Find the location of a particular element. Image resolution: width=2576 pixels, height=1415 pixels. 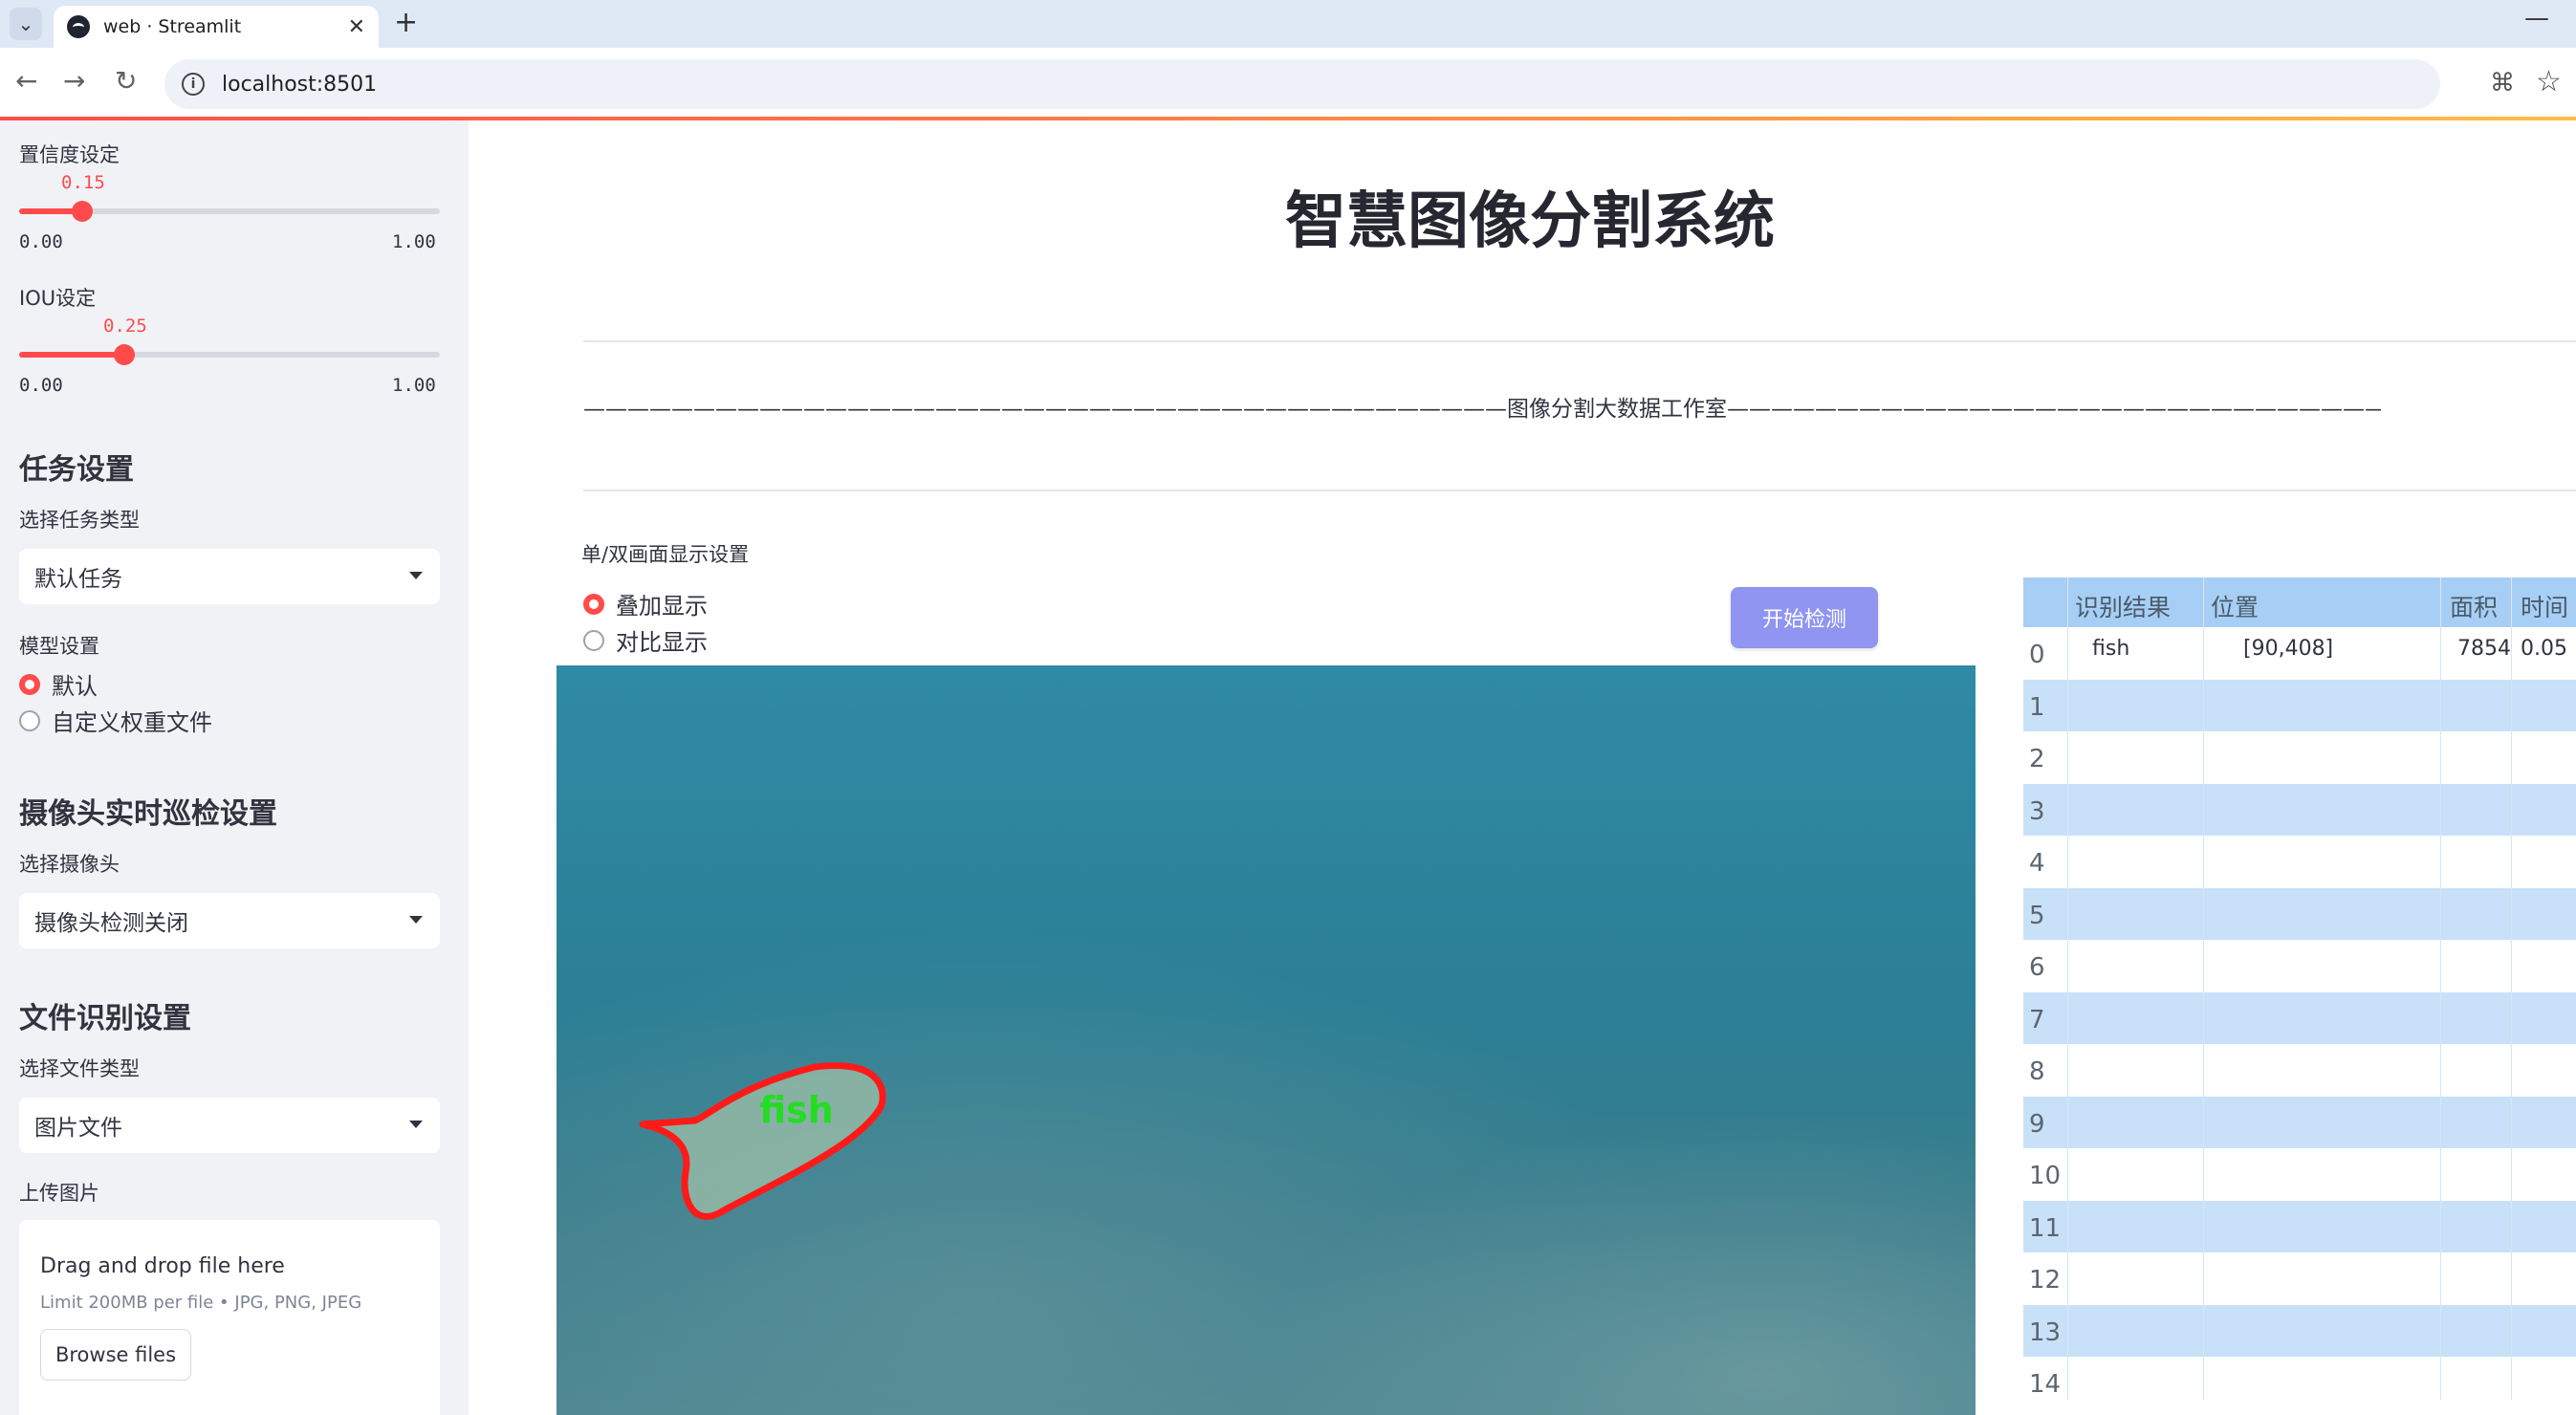

iou-slider-fill is located at coordinates (71, 355).